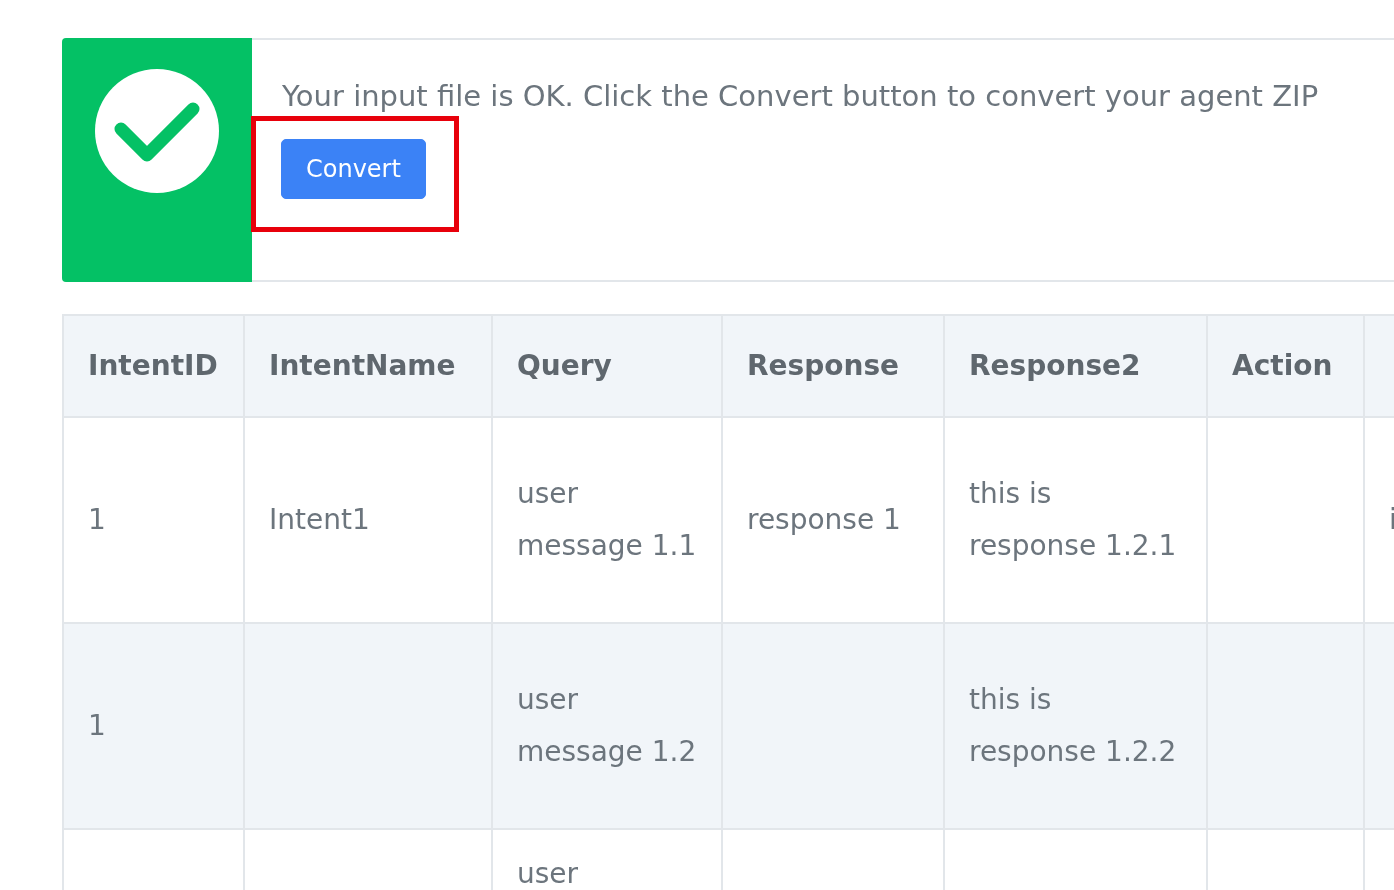  I want to click on column-header: Response2, so click(1075, 366).